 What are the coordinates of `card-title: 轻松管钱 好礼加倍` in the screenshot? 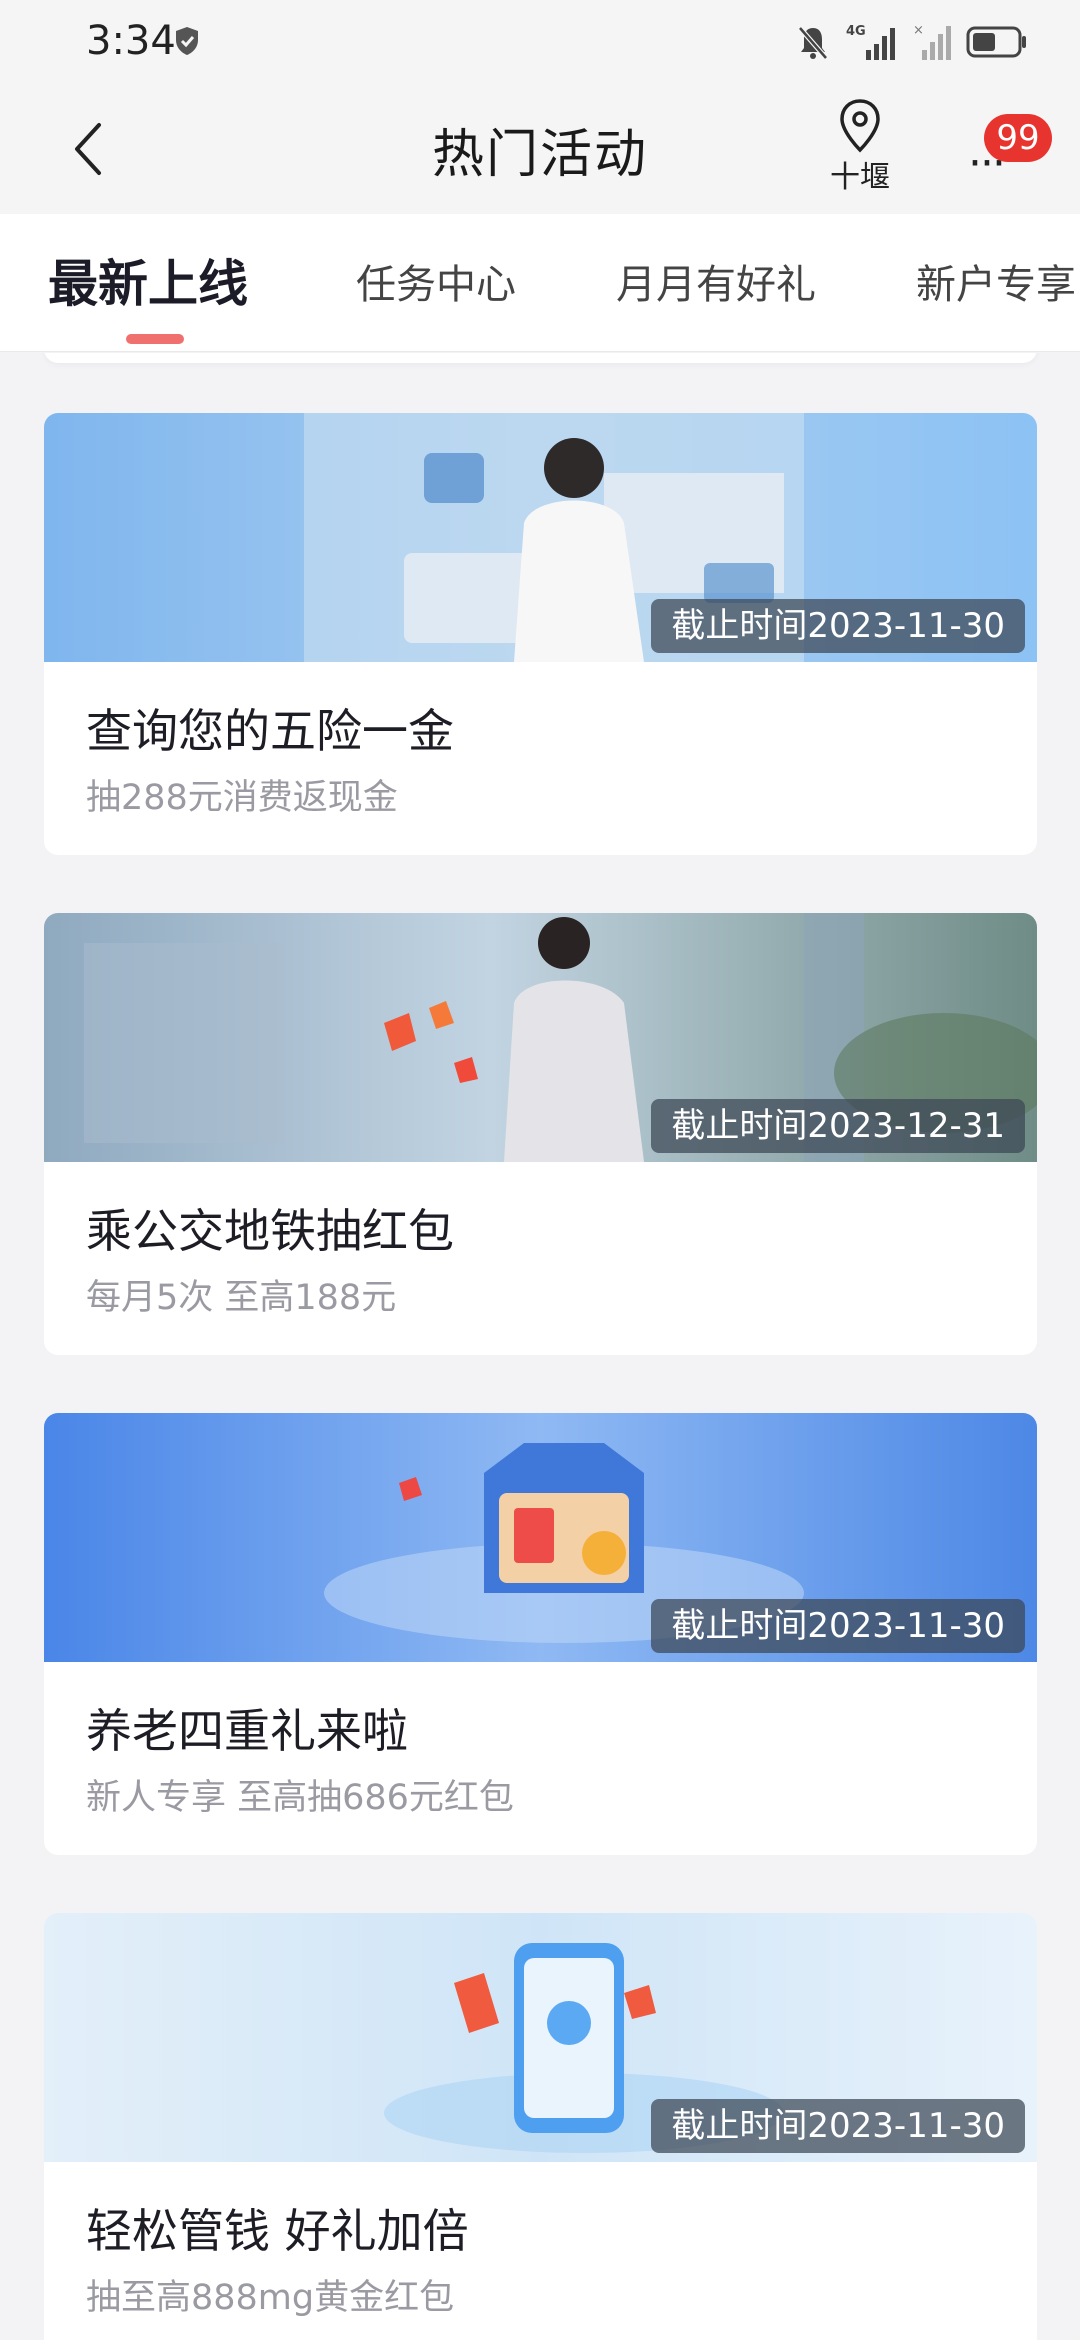 It's located at (277, 2231).